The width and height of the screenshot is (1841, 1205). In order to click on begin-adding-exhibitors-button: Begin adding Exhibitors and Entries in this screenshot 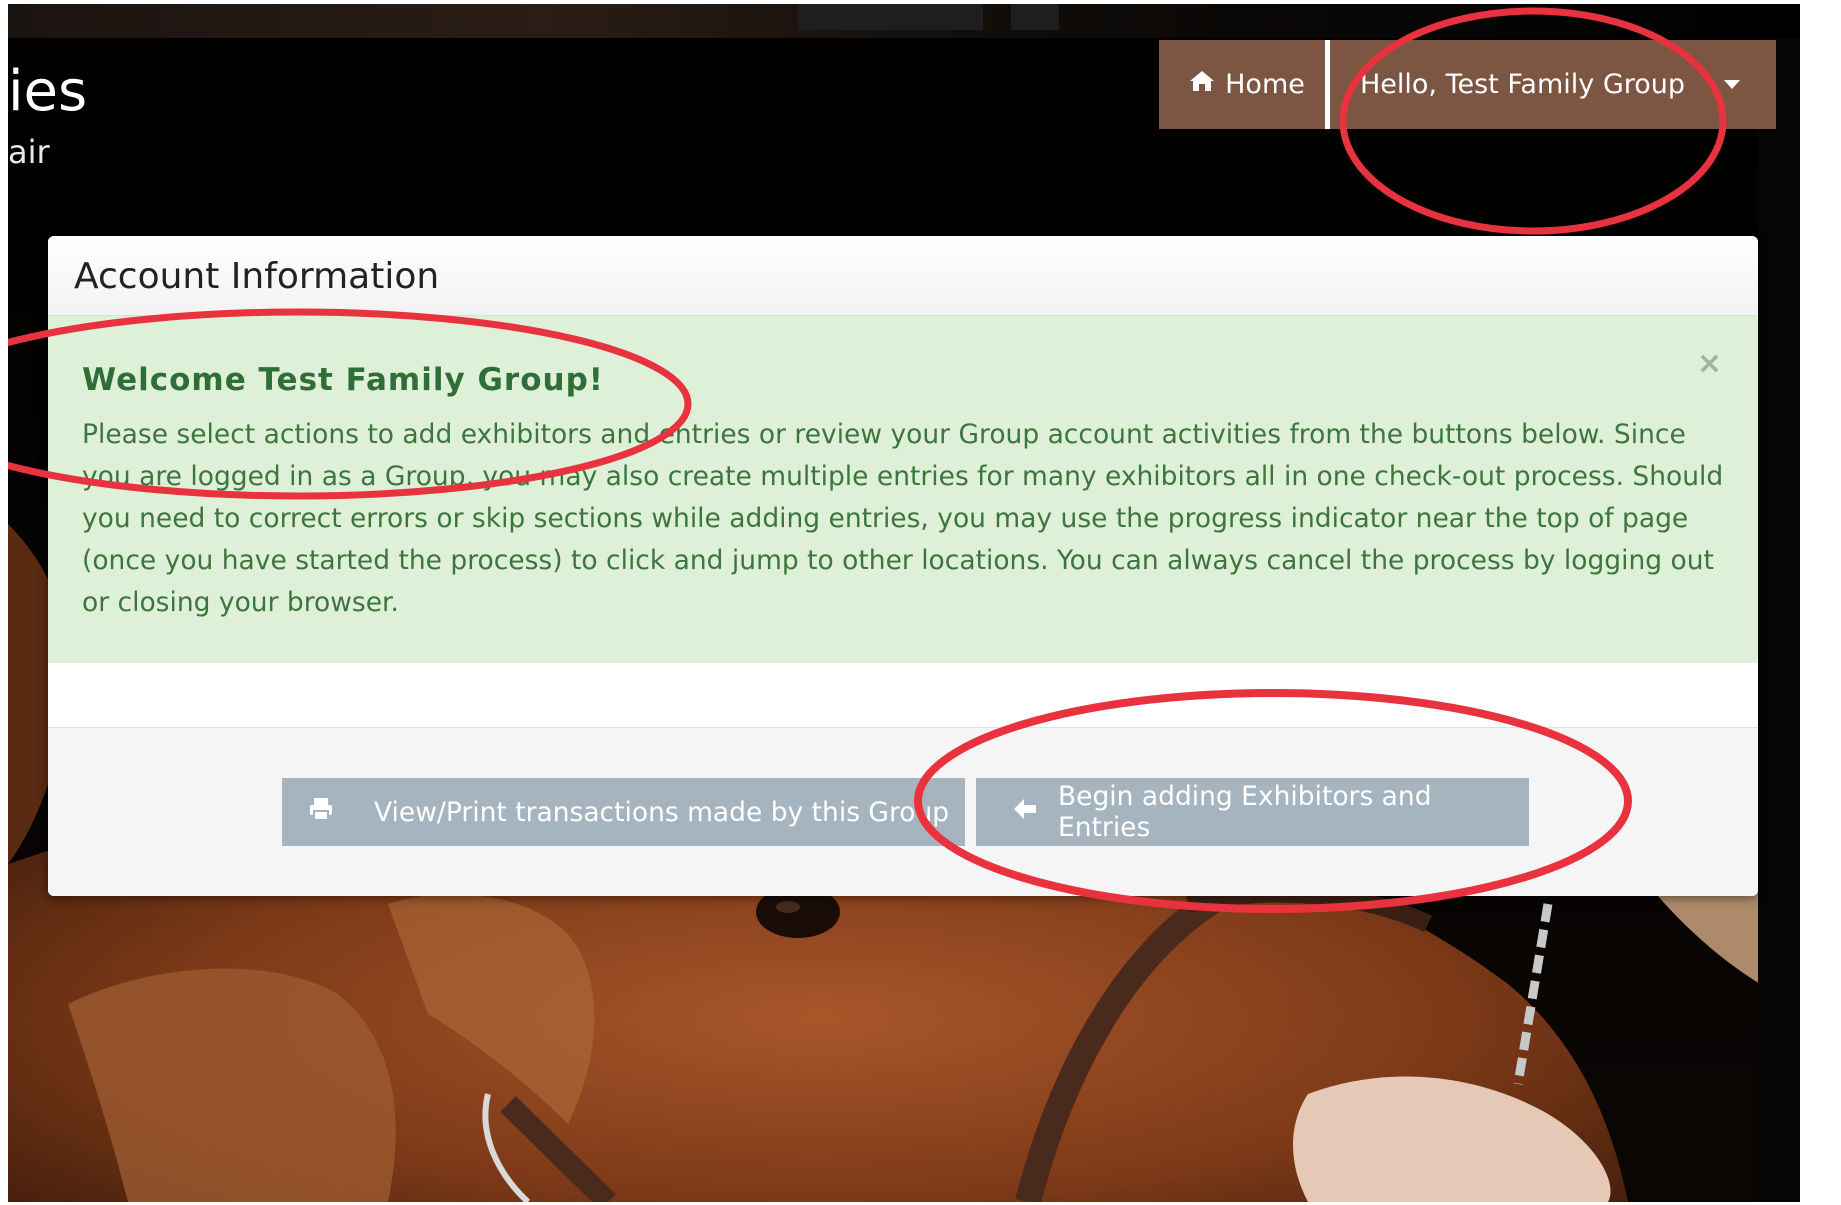, I will do `click(1252, 812)`.